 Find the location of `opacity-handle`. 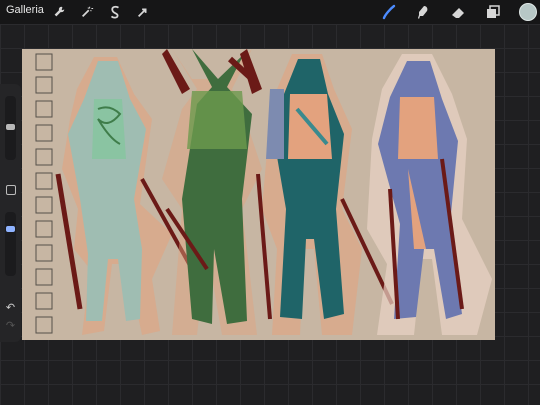

opacity-handle is located at coordinates (10, 229).